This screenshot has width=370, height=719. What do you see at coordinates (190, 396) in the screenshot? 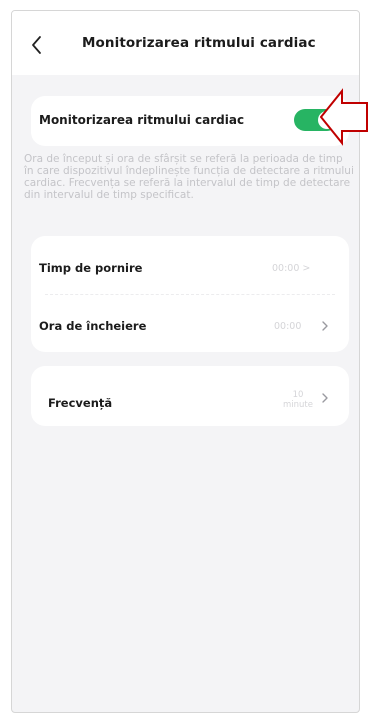
I see `frequency-card: Frecvență 10 minute` at bounding box center [190, 396].